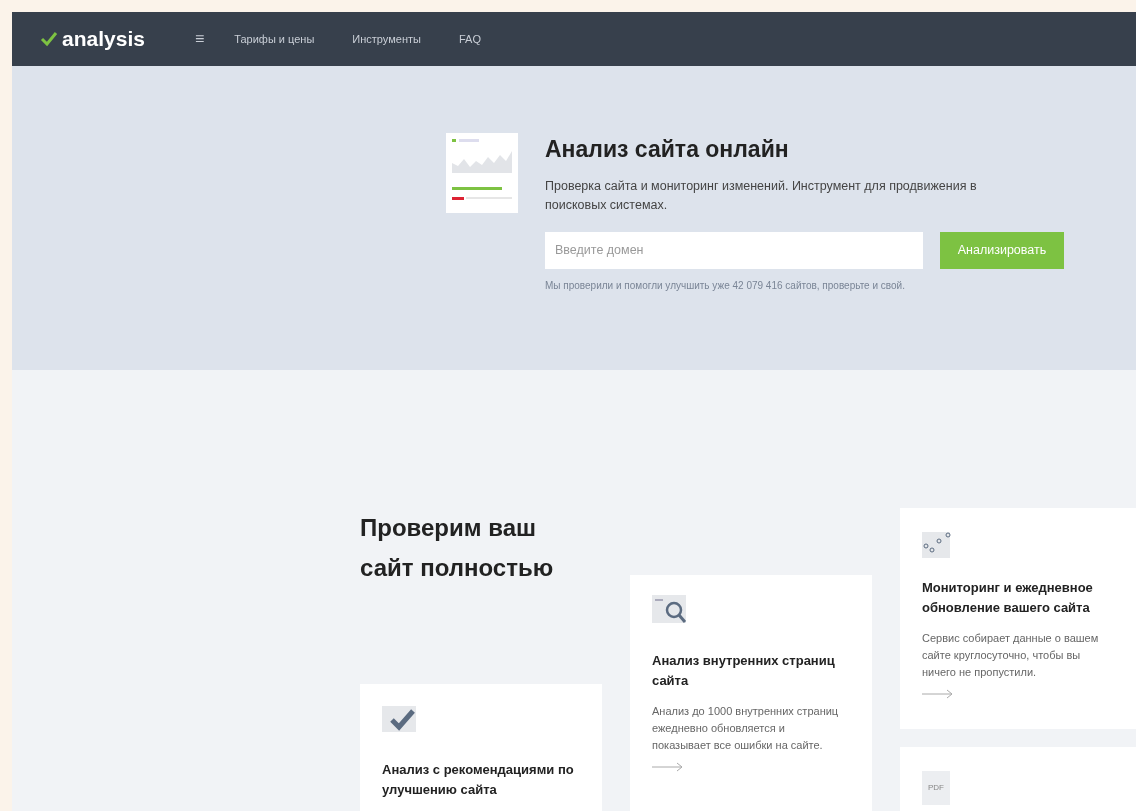 Image resolution: width=1136 pixels, height=811 pixels. I want to click on nav-link: Инструменты, so click(386, 39).